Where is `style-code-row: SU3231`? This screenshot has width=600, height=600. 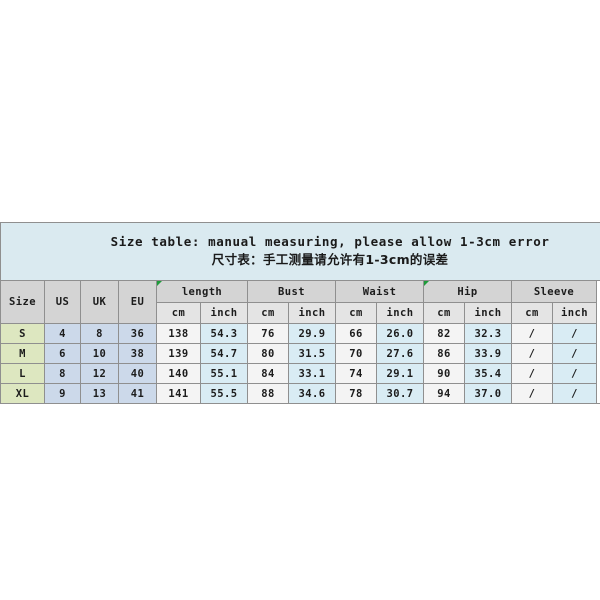
style-code-row: SU3231 is located at coordinates (300, 414).